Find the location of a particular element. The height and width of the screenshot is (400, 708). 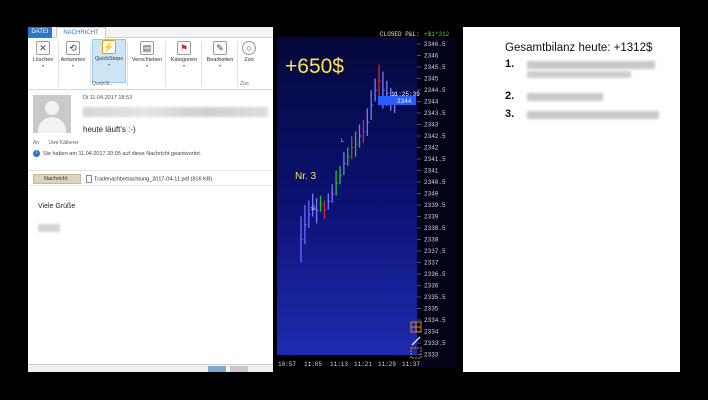

info-icon: i is located at coordinates (36, 153).